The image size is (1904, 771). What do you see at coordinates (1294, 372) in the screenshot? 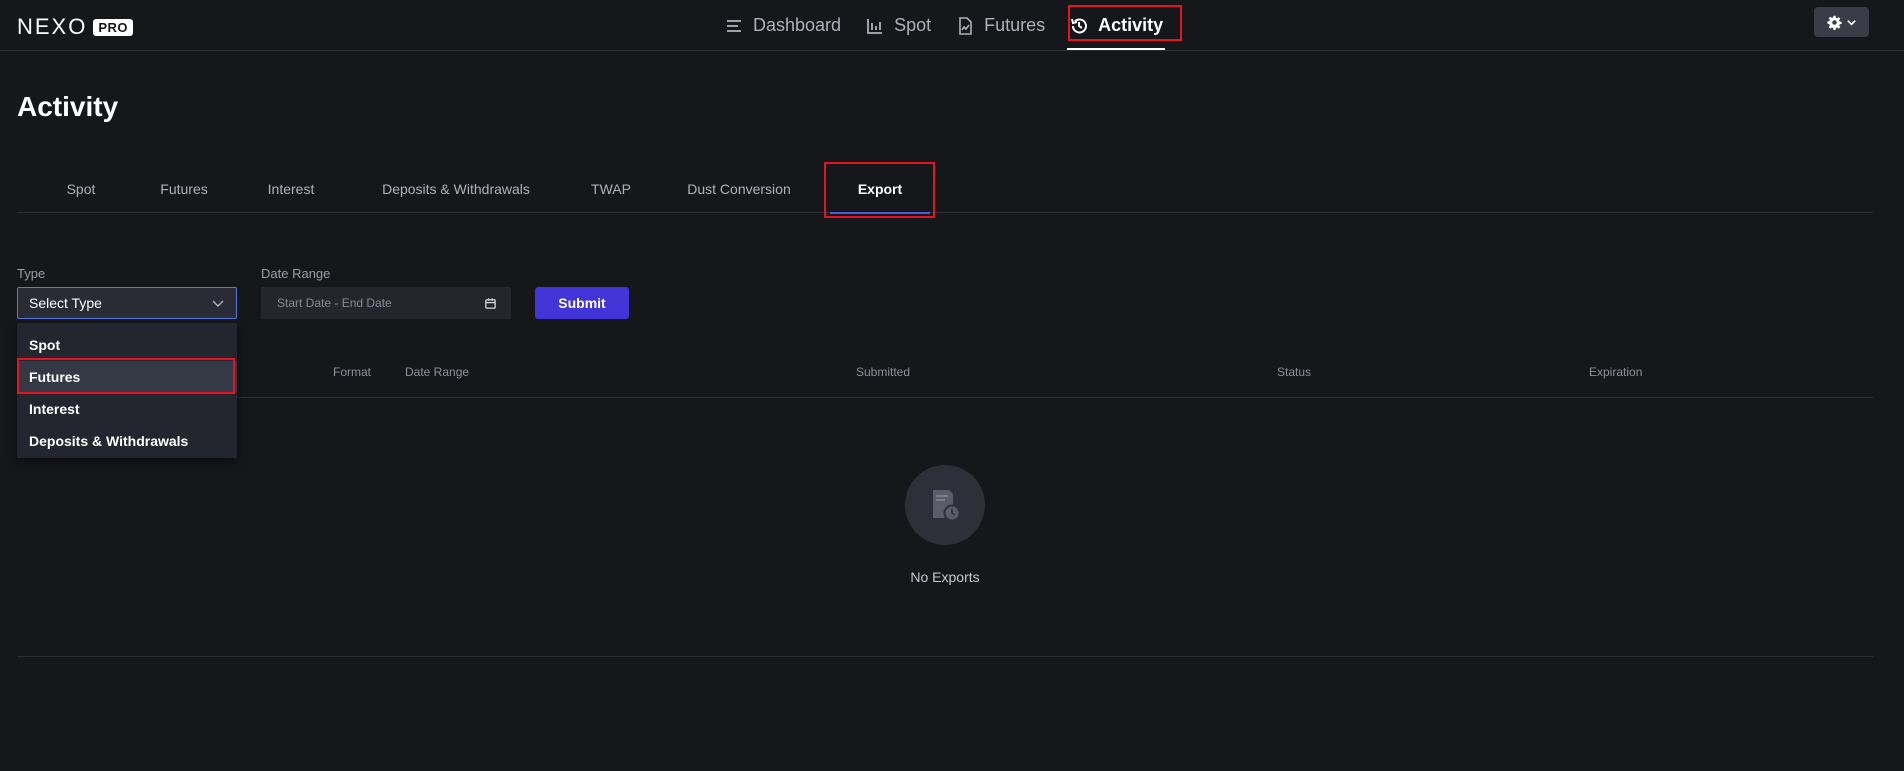
I see `column-header-status: Status` at bounding box center [1294, 372].